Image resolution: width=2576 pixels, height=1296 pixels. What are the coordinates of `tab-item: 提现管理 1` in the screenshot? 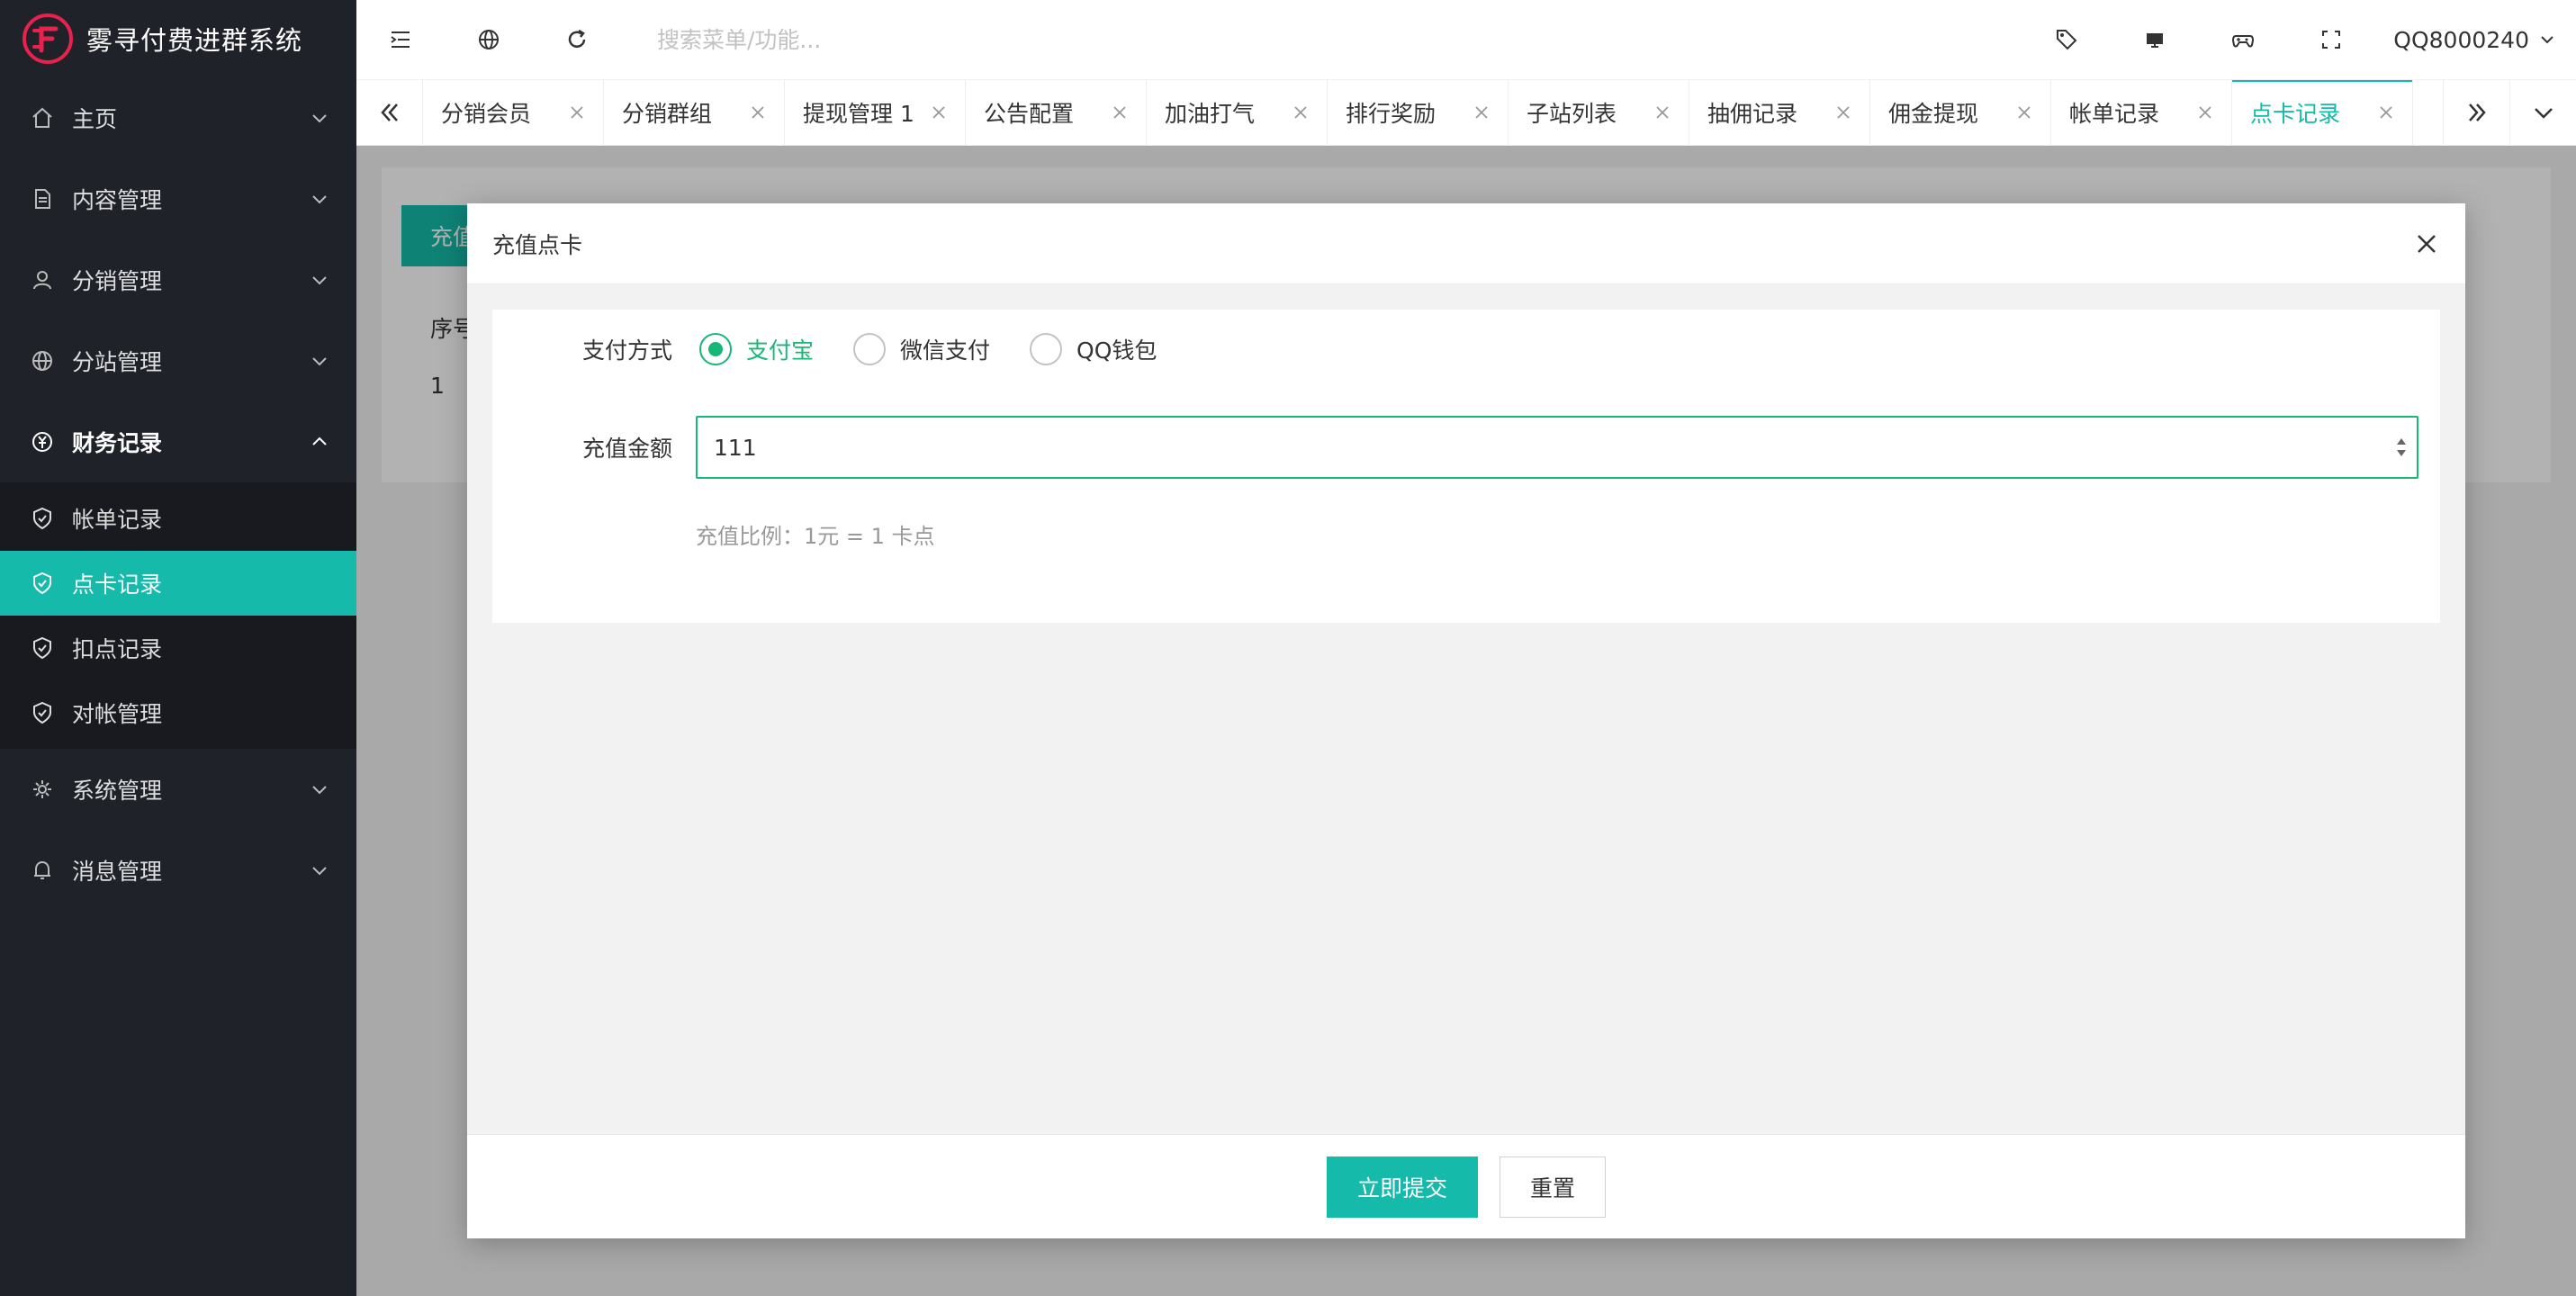 It's located at (875, 112).